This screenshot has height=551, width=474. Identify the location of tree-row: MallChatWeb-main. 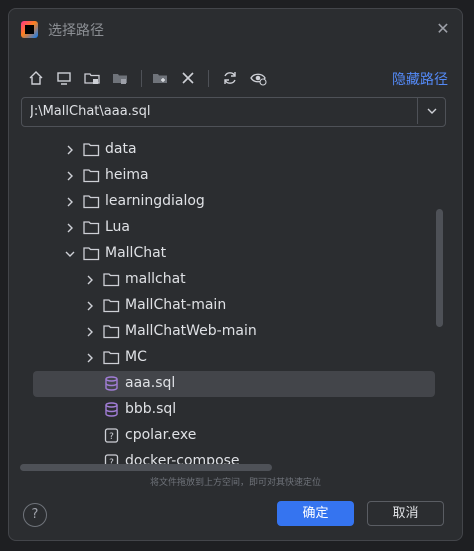
(227, 332).